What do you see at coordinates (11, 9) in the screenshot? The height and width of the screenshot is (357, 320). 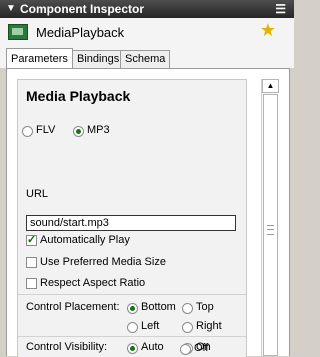 I see `collapse-triangle-icon: ▼` at bounding box center [11, 9].